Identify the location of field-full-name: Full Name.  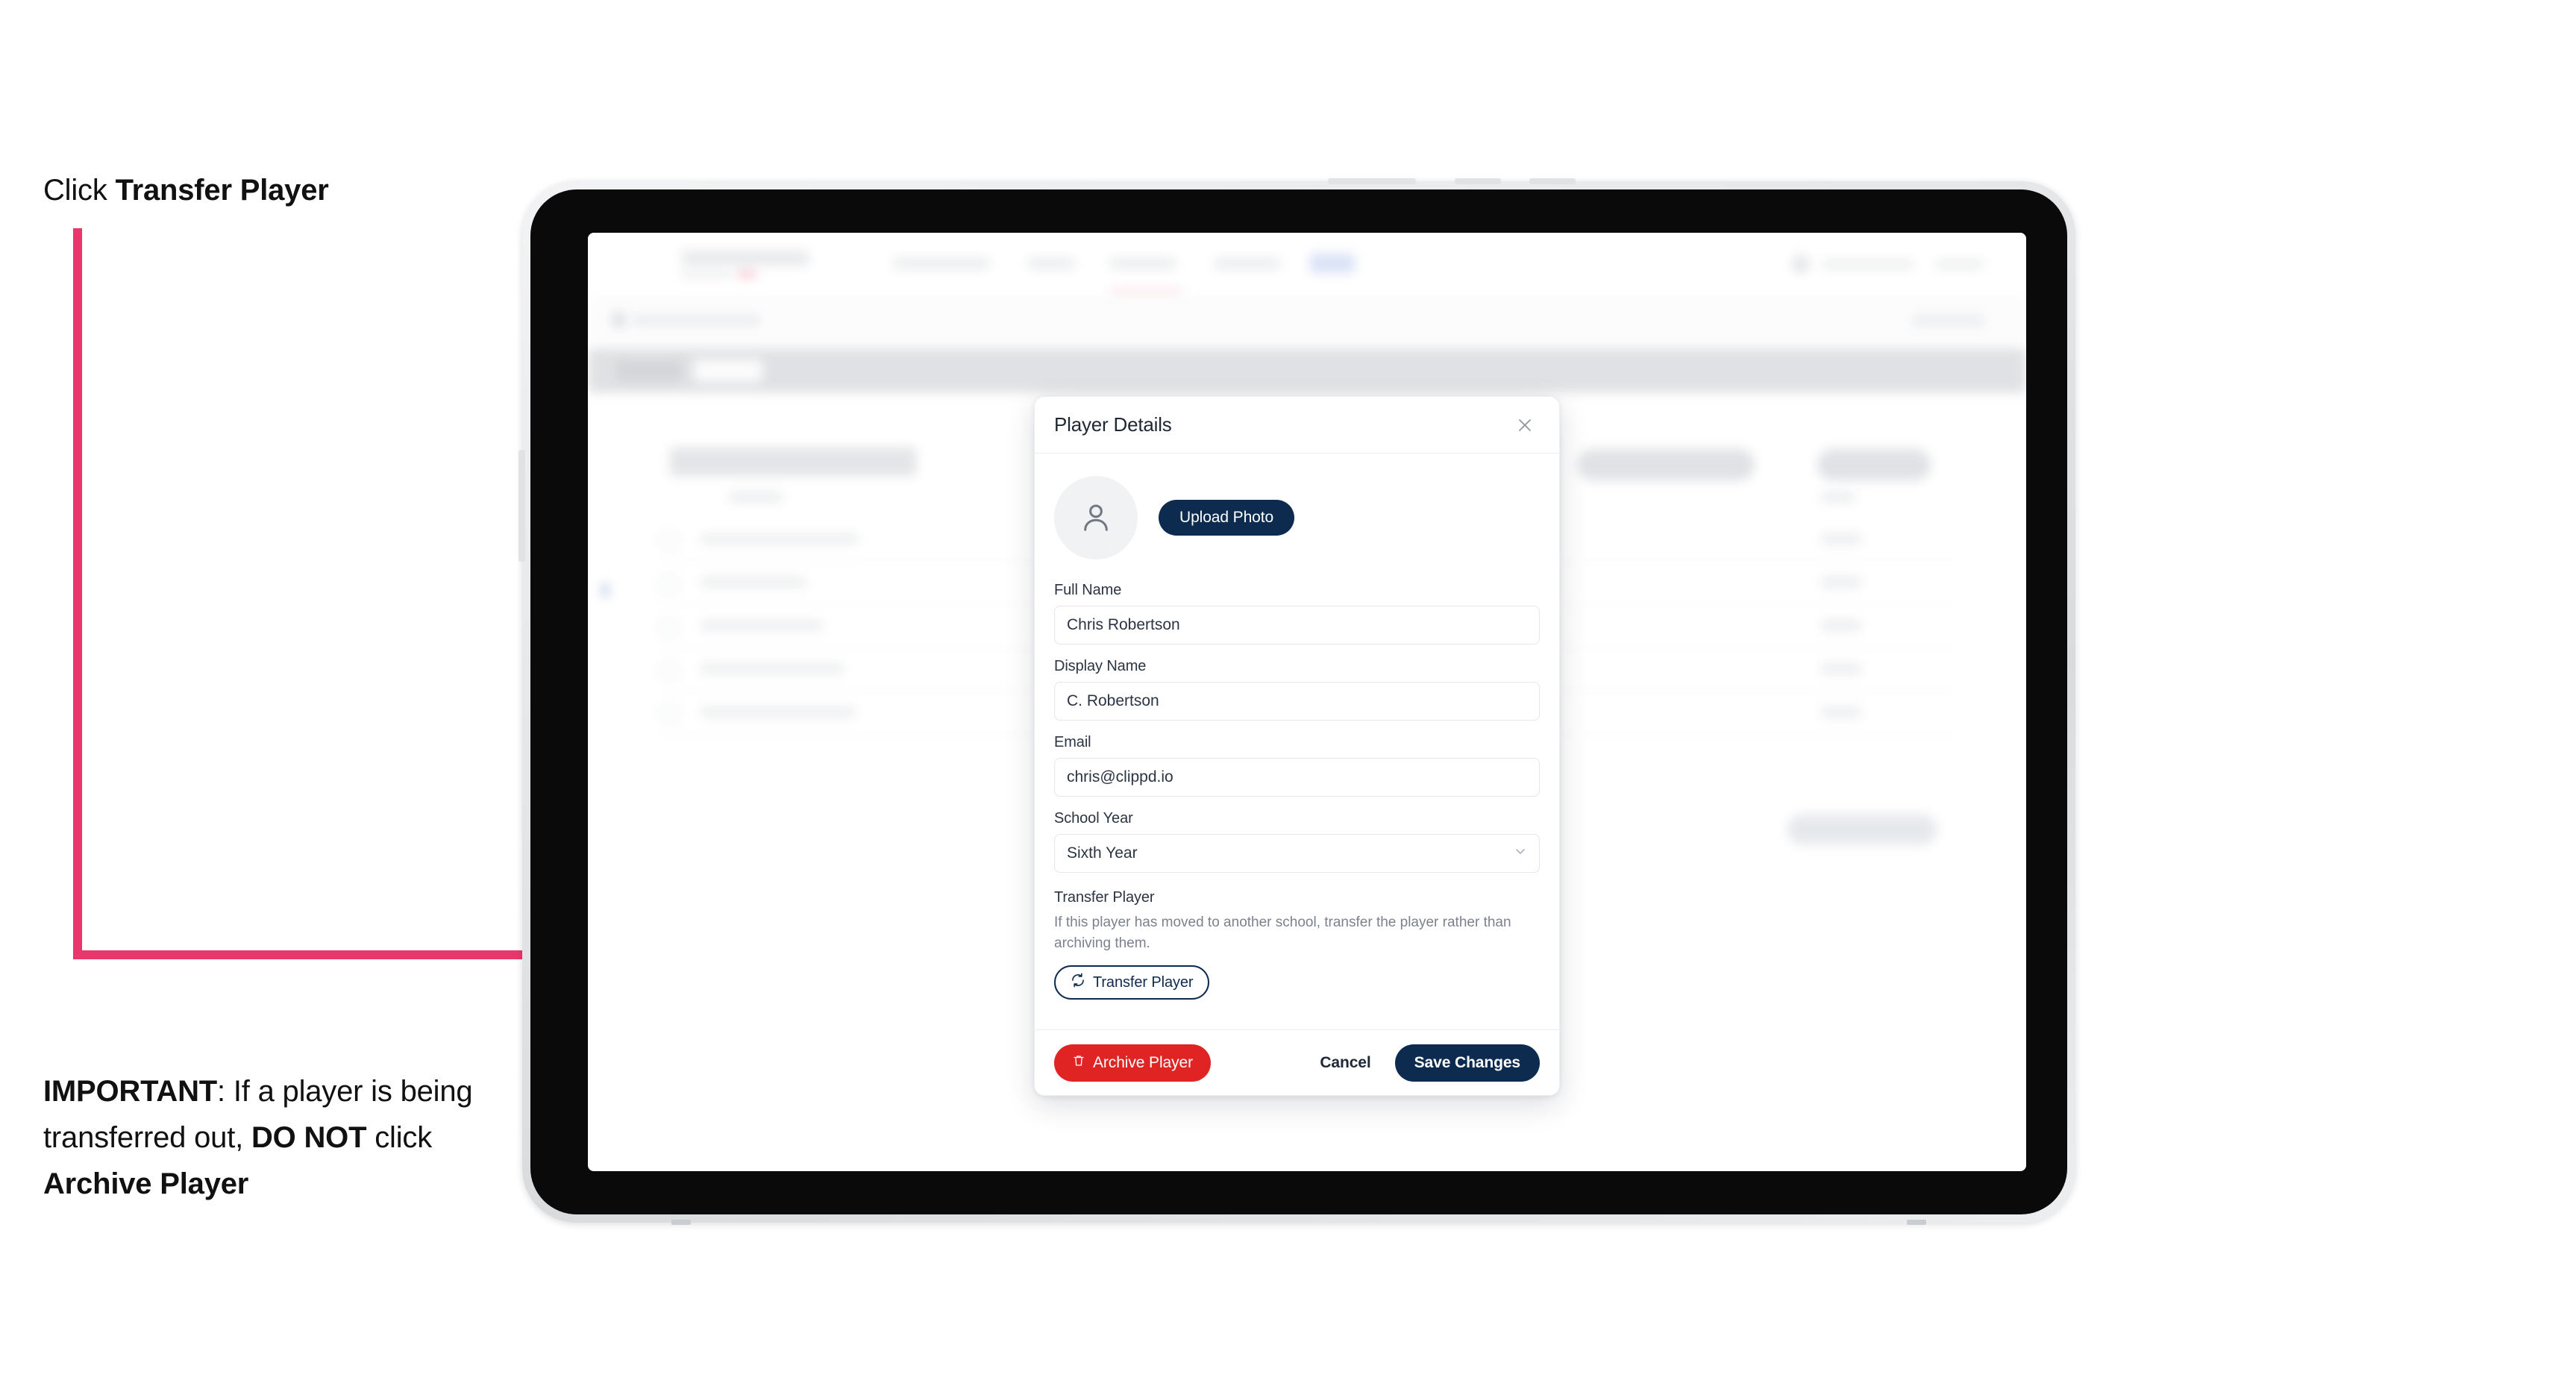
(1297, 613).